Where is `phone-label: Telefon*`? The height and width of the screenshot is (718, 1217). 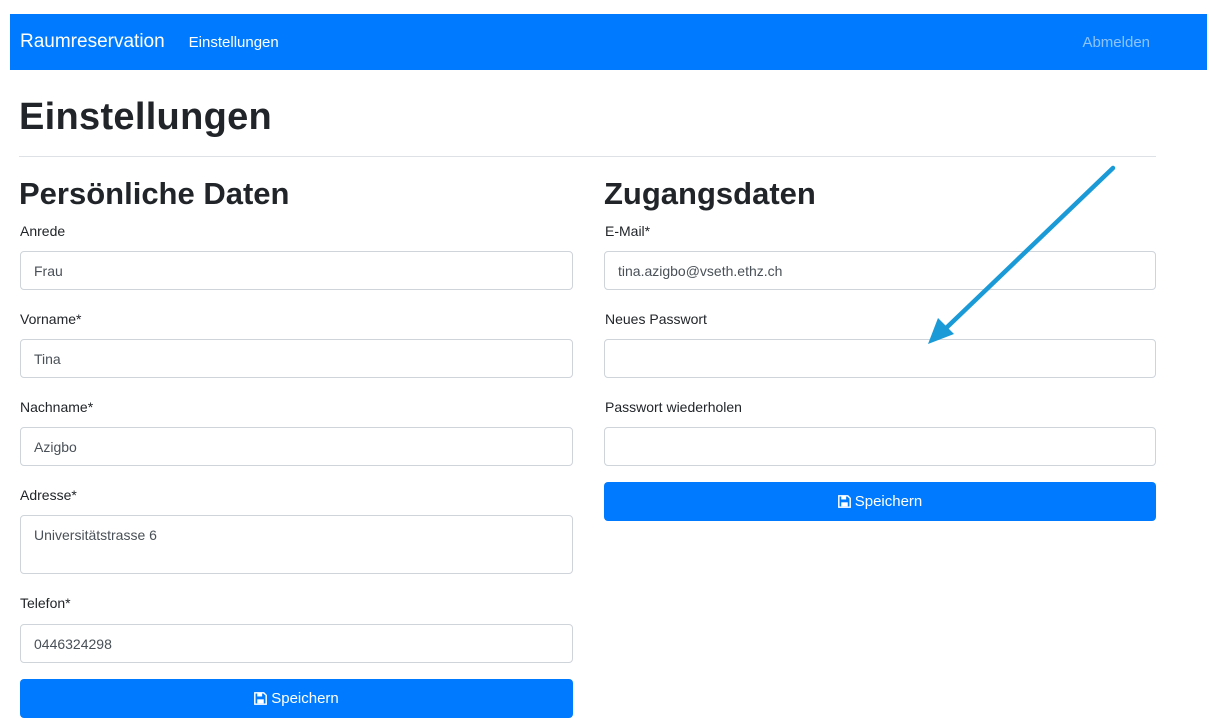
phone-label: Telefon* is located at coordinates (45, 603).